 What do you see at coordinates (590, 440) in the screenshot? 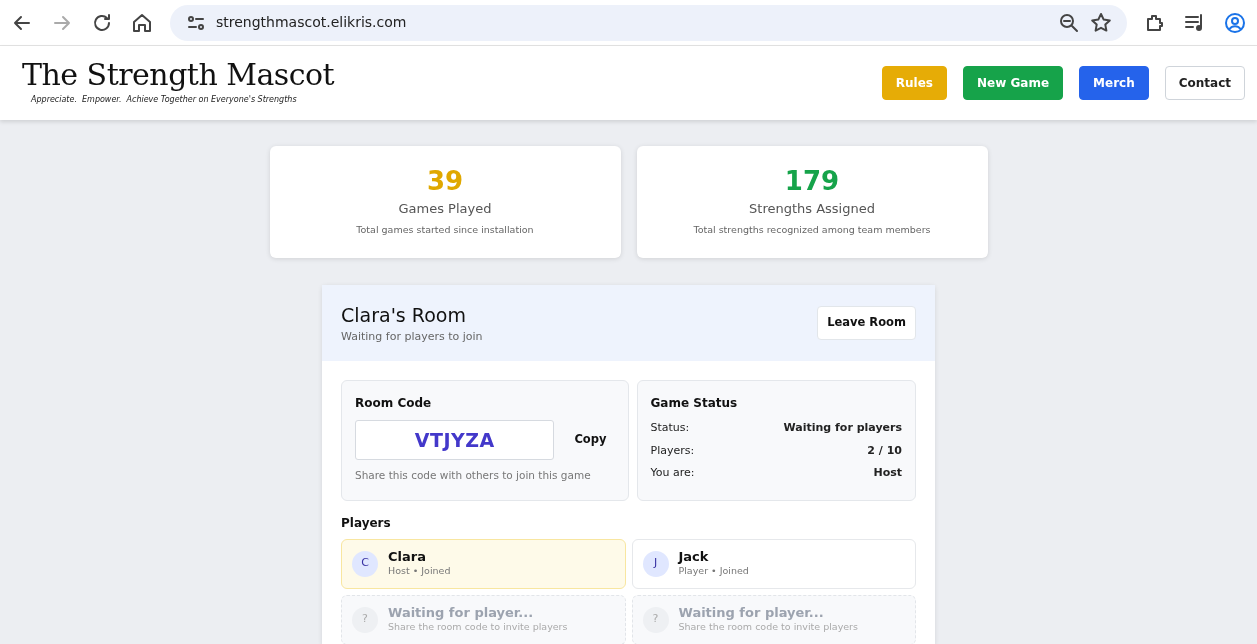
I see `copy-button: Copy` at bounding box center [590, 440].